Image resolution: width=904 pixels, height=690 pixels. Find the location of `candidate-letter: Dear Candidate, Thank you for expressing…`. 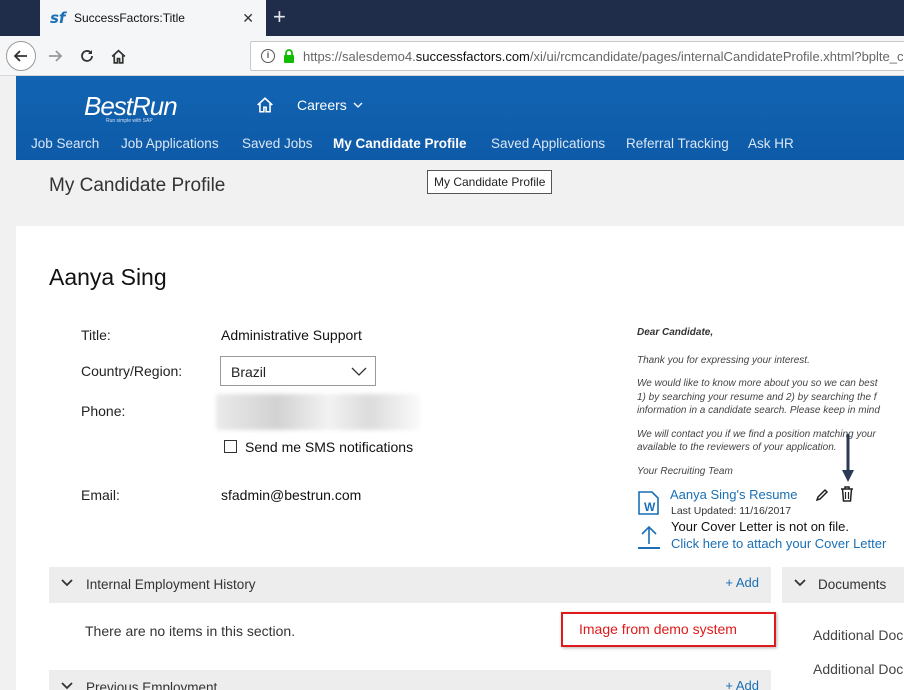

candidate-letter: Dear Candidate, Thank you for expressing… is located at coordinates (770, 407).